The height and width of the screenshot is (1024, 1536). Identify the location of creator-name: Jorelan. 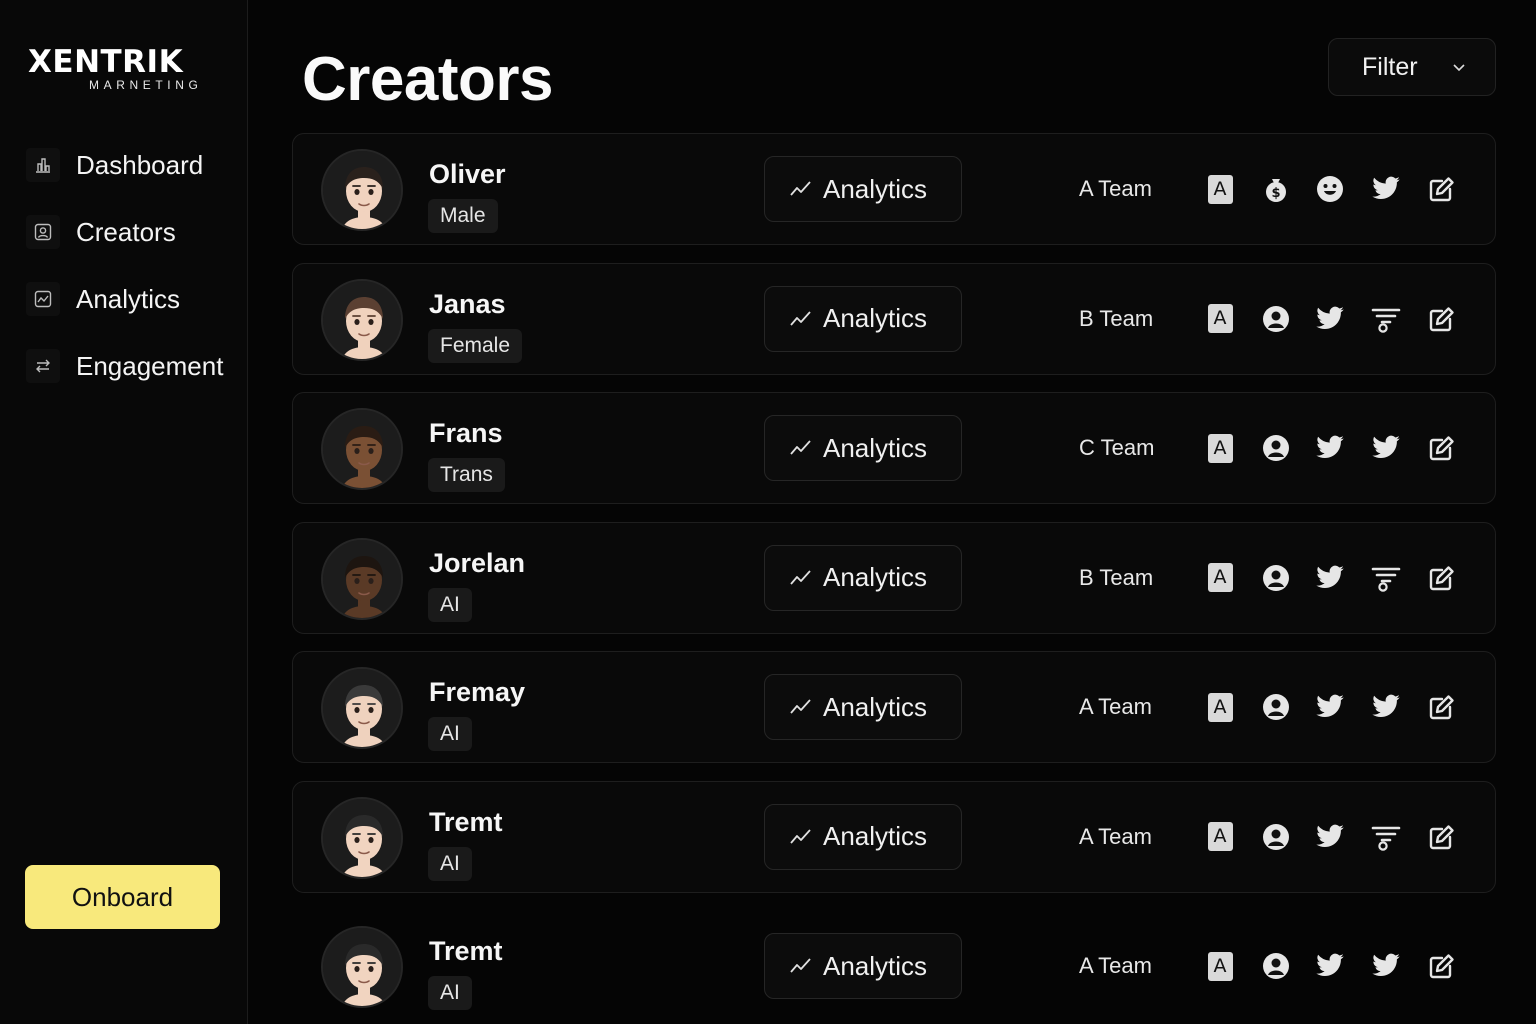
(477, 562).